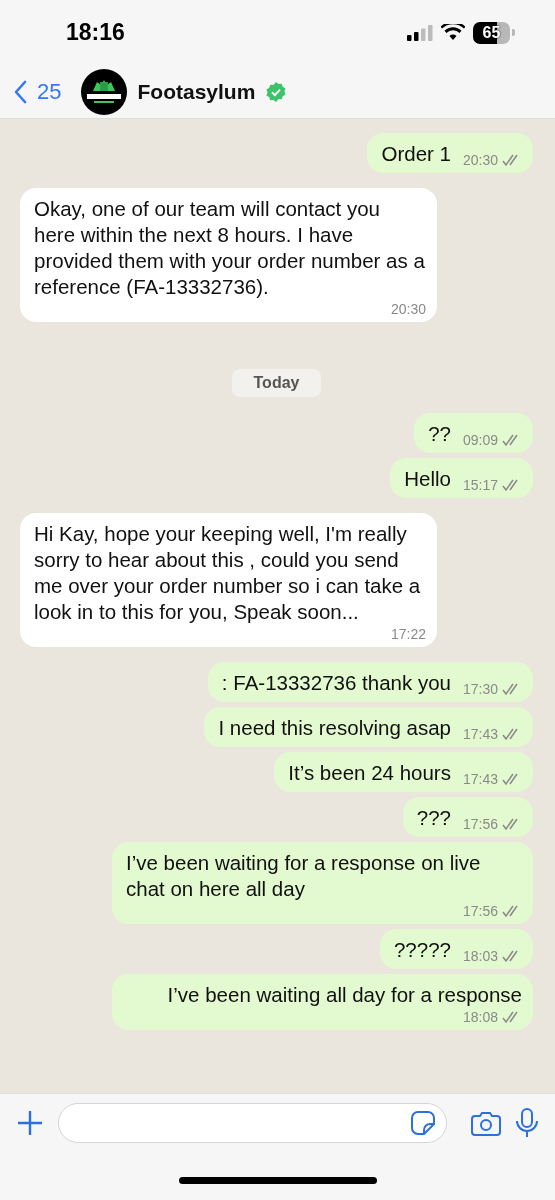 The image size is (555, 1200). Describe the element at coordinates (453, 32) in the screenshot. I see `wifi-icon` at that location.